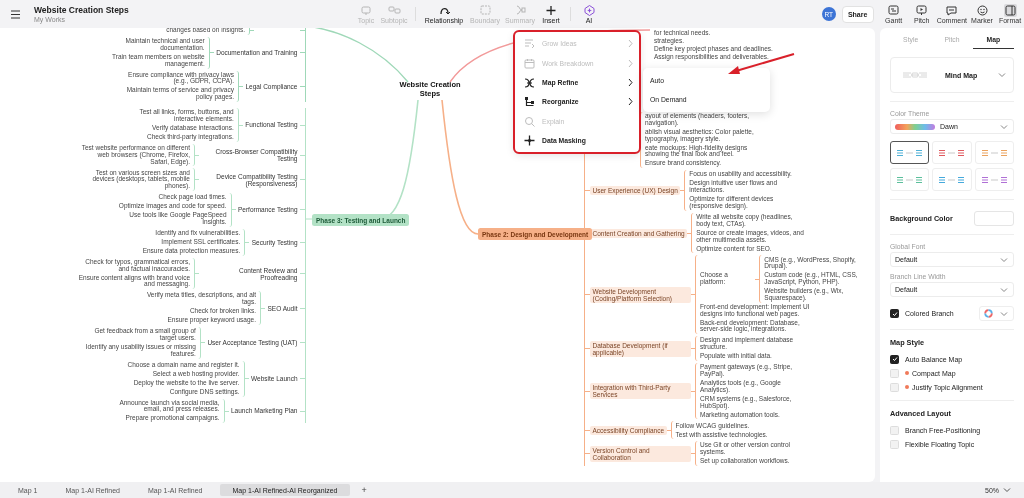  Describe the element at coordinates (529, 121) in the screenshot. I see `search-icon` at that location.